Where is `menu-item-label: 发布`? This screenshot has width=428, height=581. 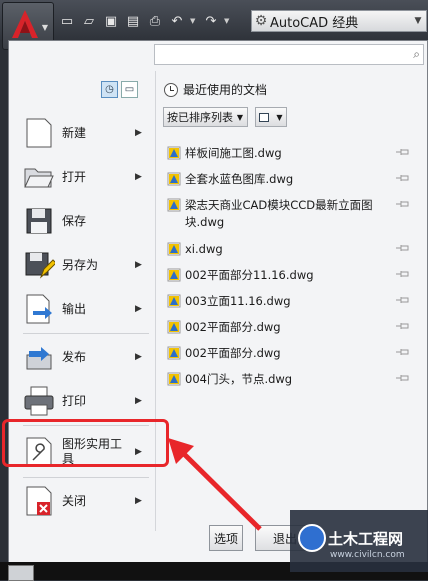
menu-item-label: 发布 is located at coordinates (74, 356).